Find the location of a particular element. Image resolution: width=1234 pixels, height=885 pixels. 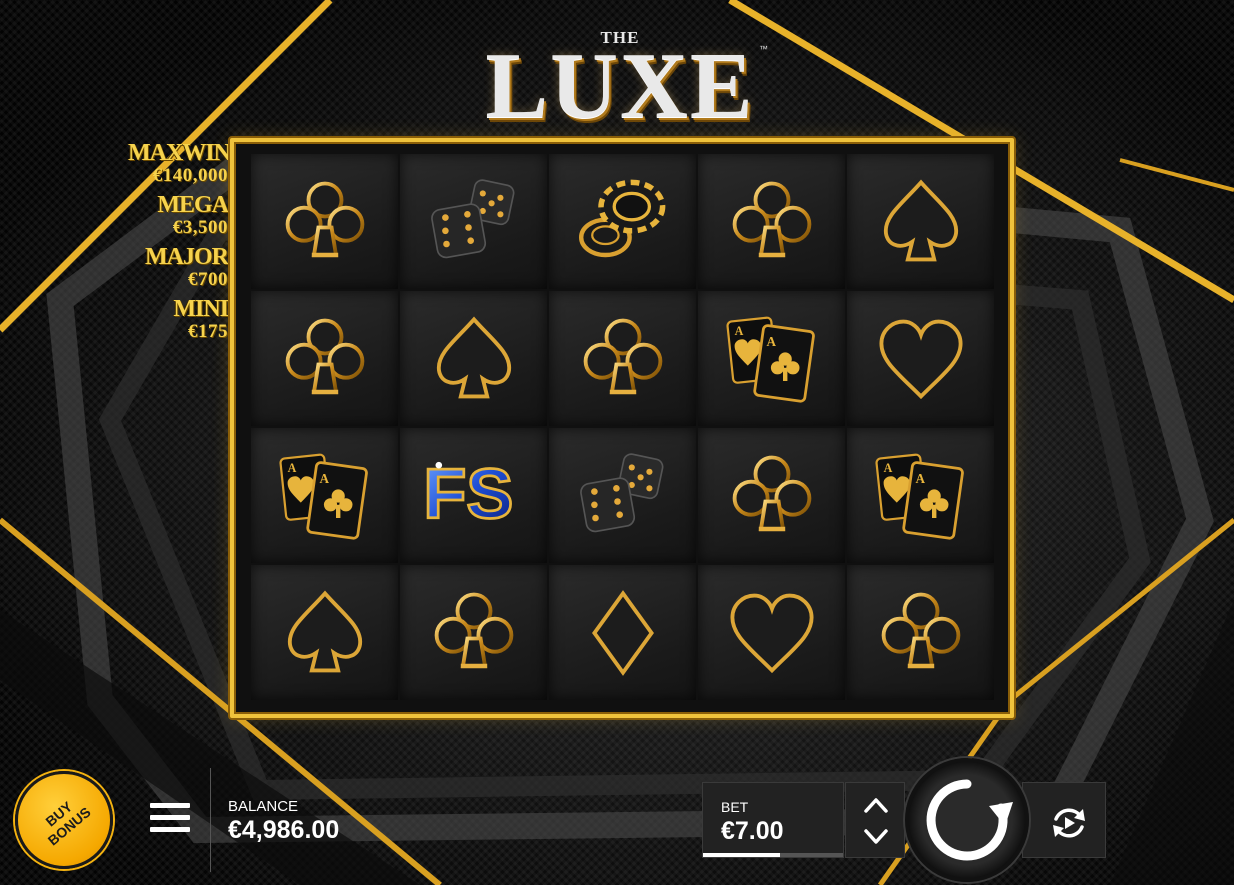

jackpot-major: MAJOR €700 is located at coordinates (178, 267).